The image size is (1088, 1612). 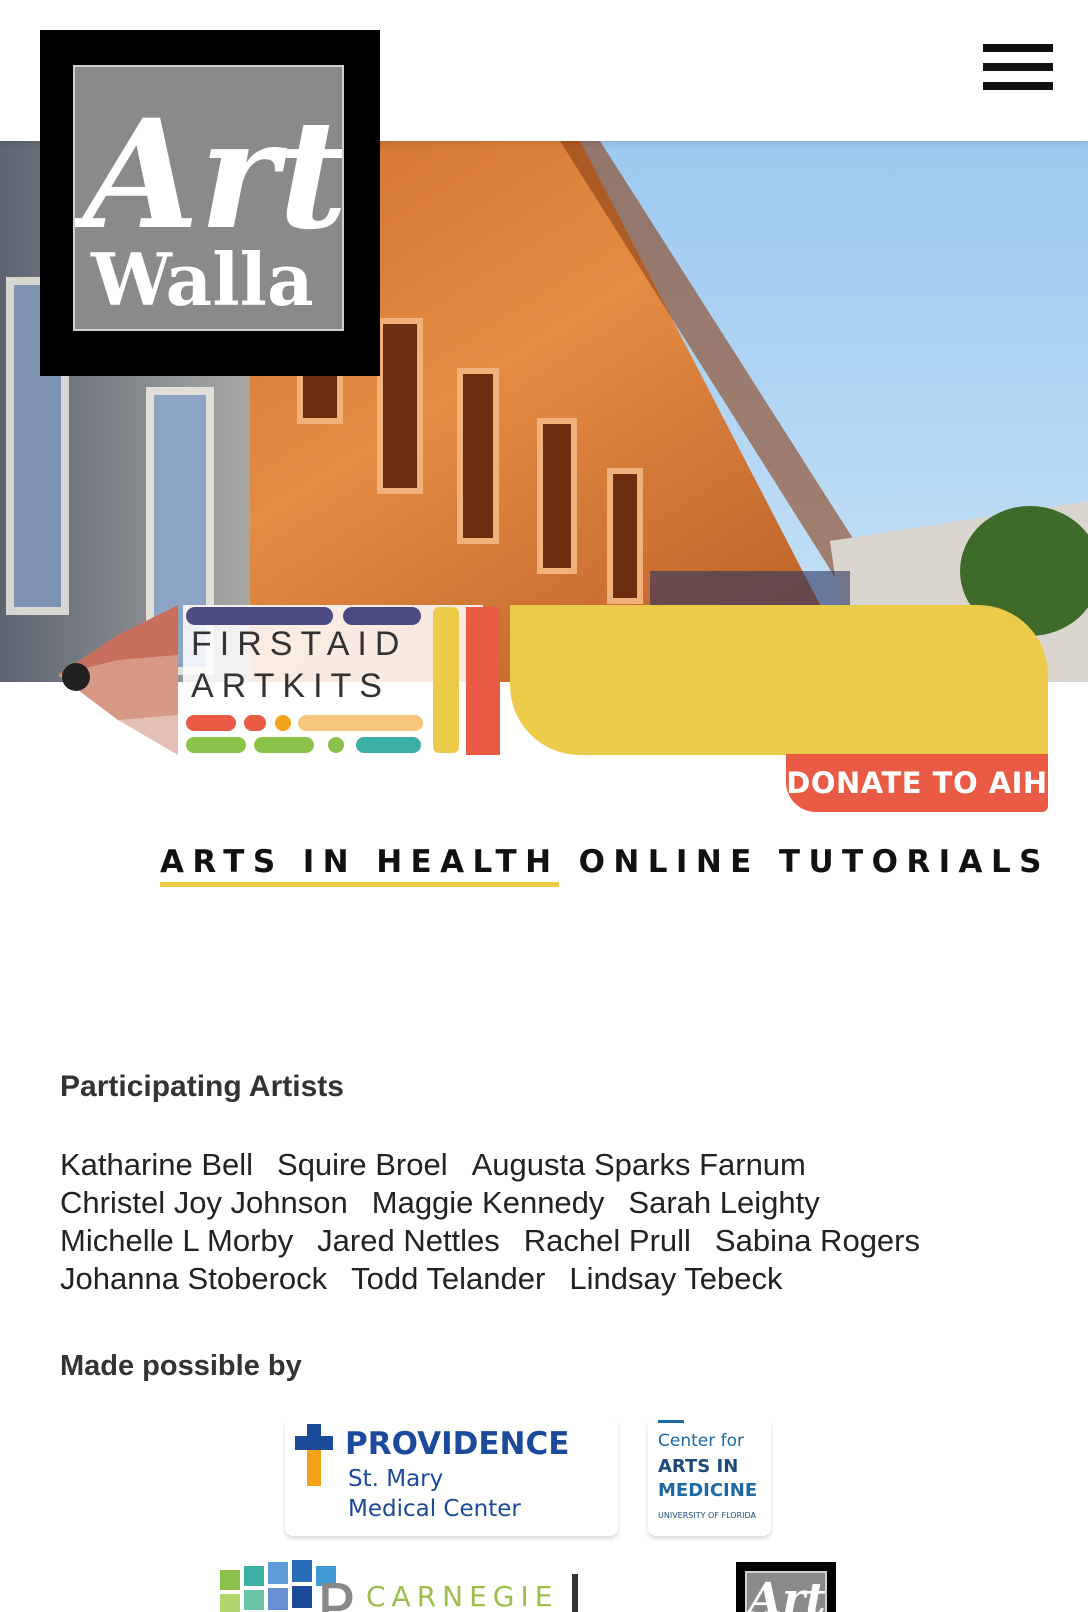 I want to click on hamburger-menu-icon, so click(x=1019, y=70).